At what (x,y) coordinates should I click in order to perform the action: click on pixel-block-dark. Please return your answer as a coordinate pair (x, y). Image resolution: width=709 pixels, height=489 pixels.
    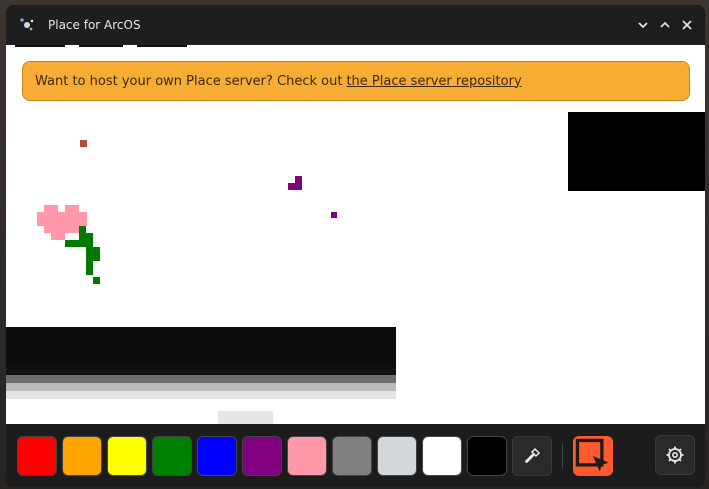
    Looking at the image, I should click on (201, 347).